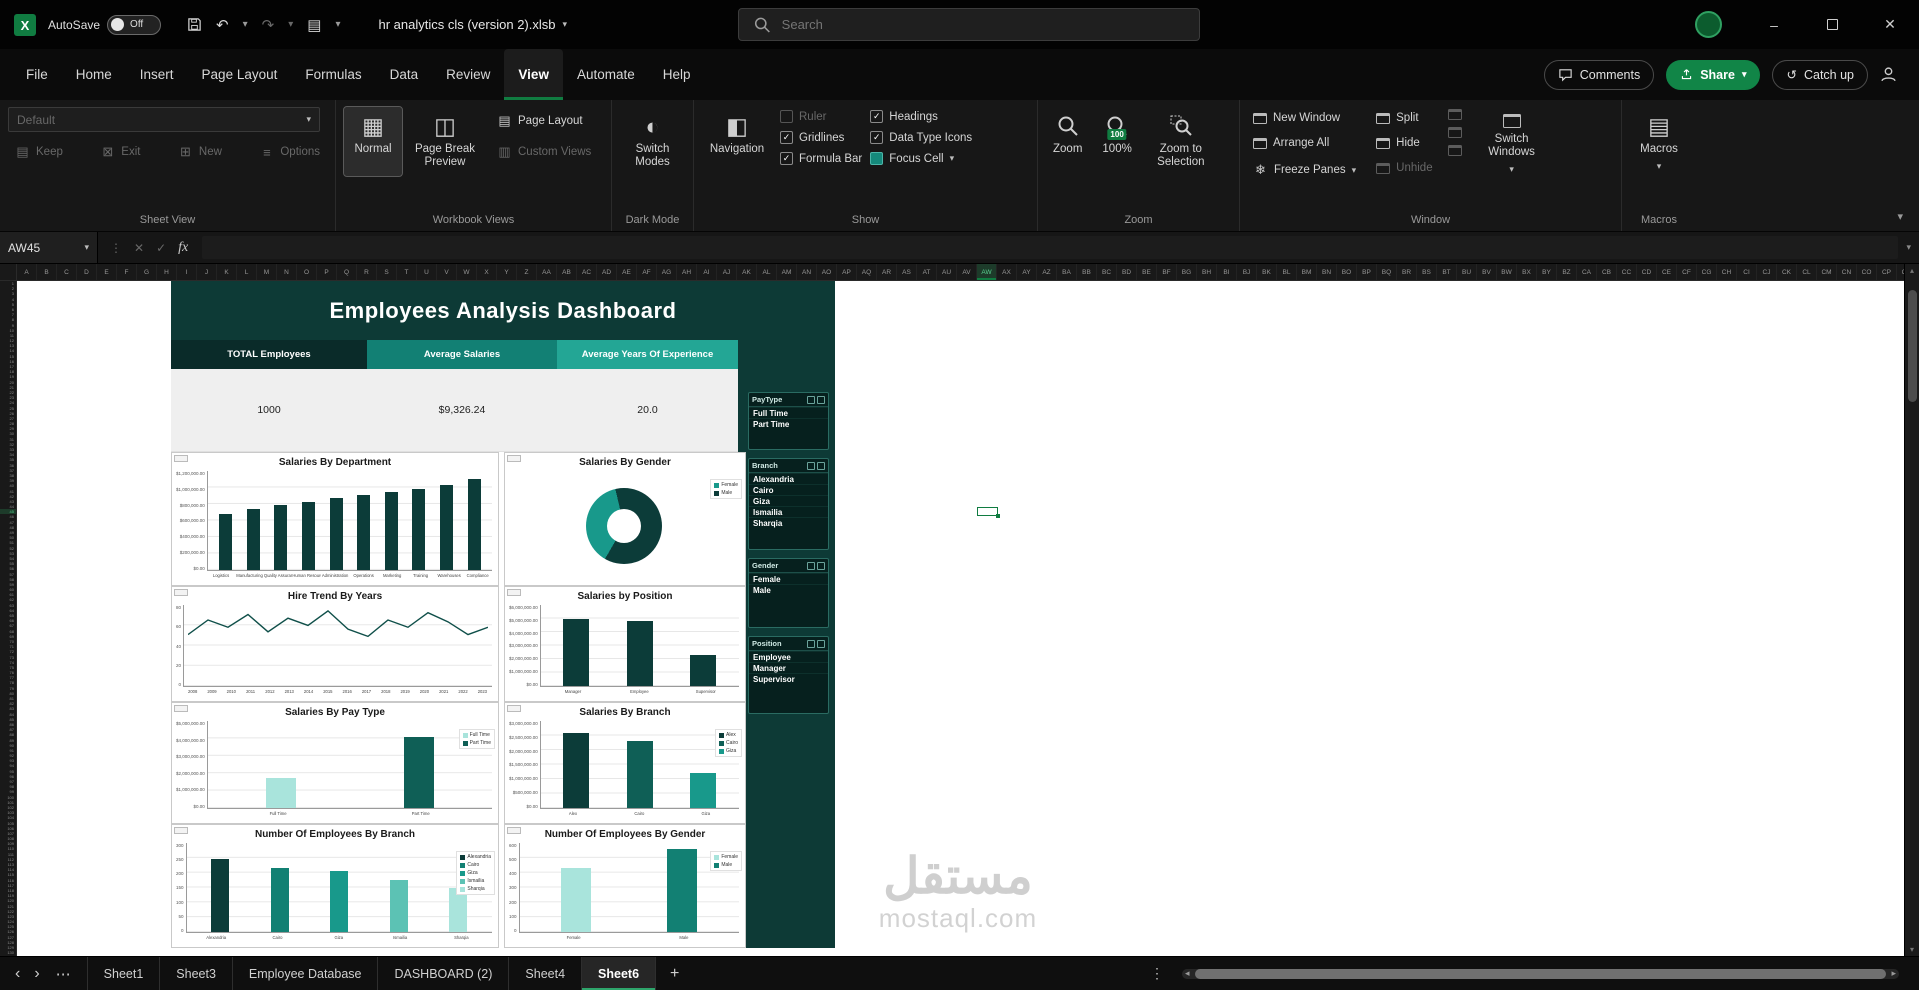 Image resolution: width=1919 pixels, height=990 pixels. What do you see at coordinates (64, 974) in the screenshot?
I see `all-sheets-icon: ⋯` at bounding box center [64, 974].